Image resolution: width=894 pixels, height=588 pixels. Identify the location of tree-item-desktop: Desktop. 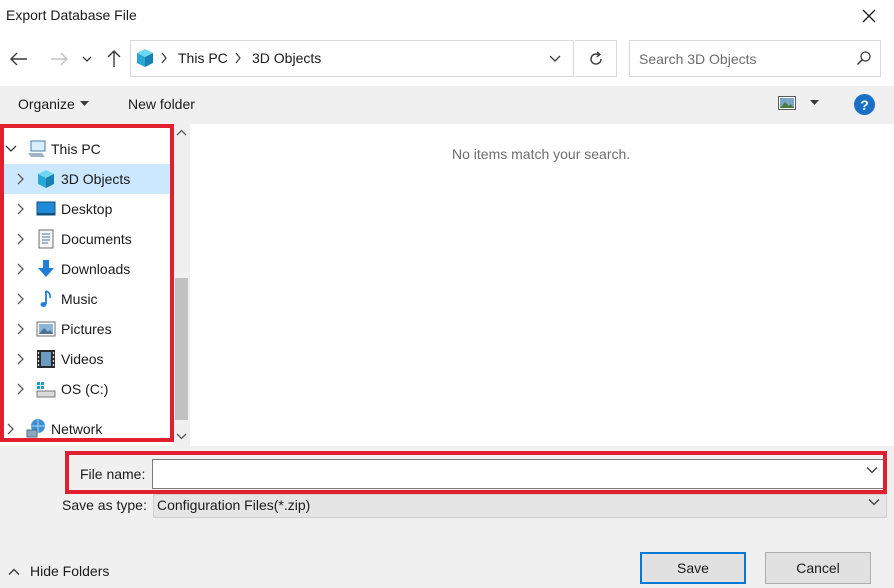
(86, 209).